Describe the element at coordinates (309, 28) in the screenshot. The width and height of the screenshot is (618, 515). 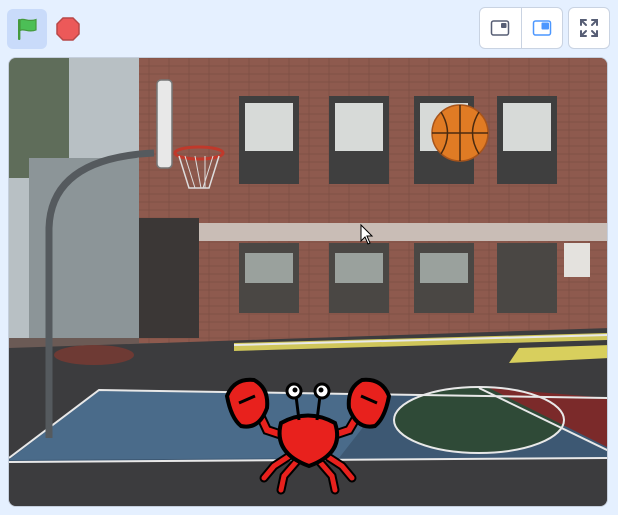
I see `stage-header` at that location.